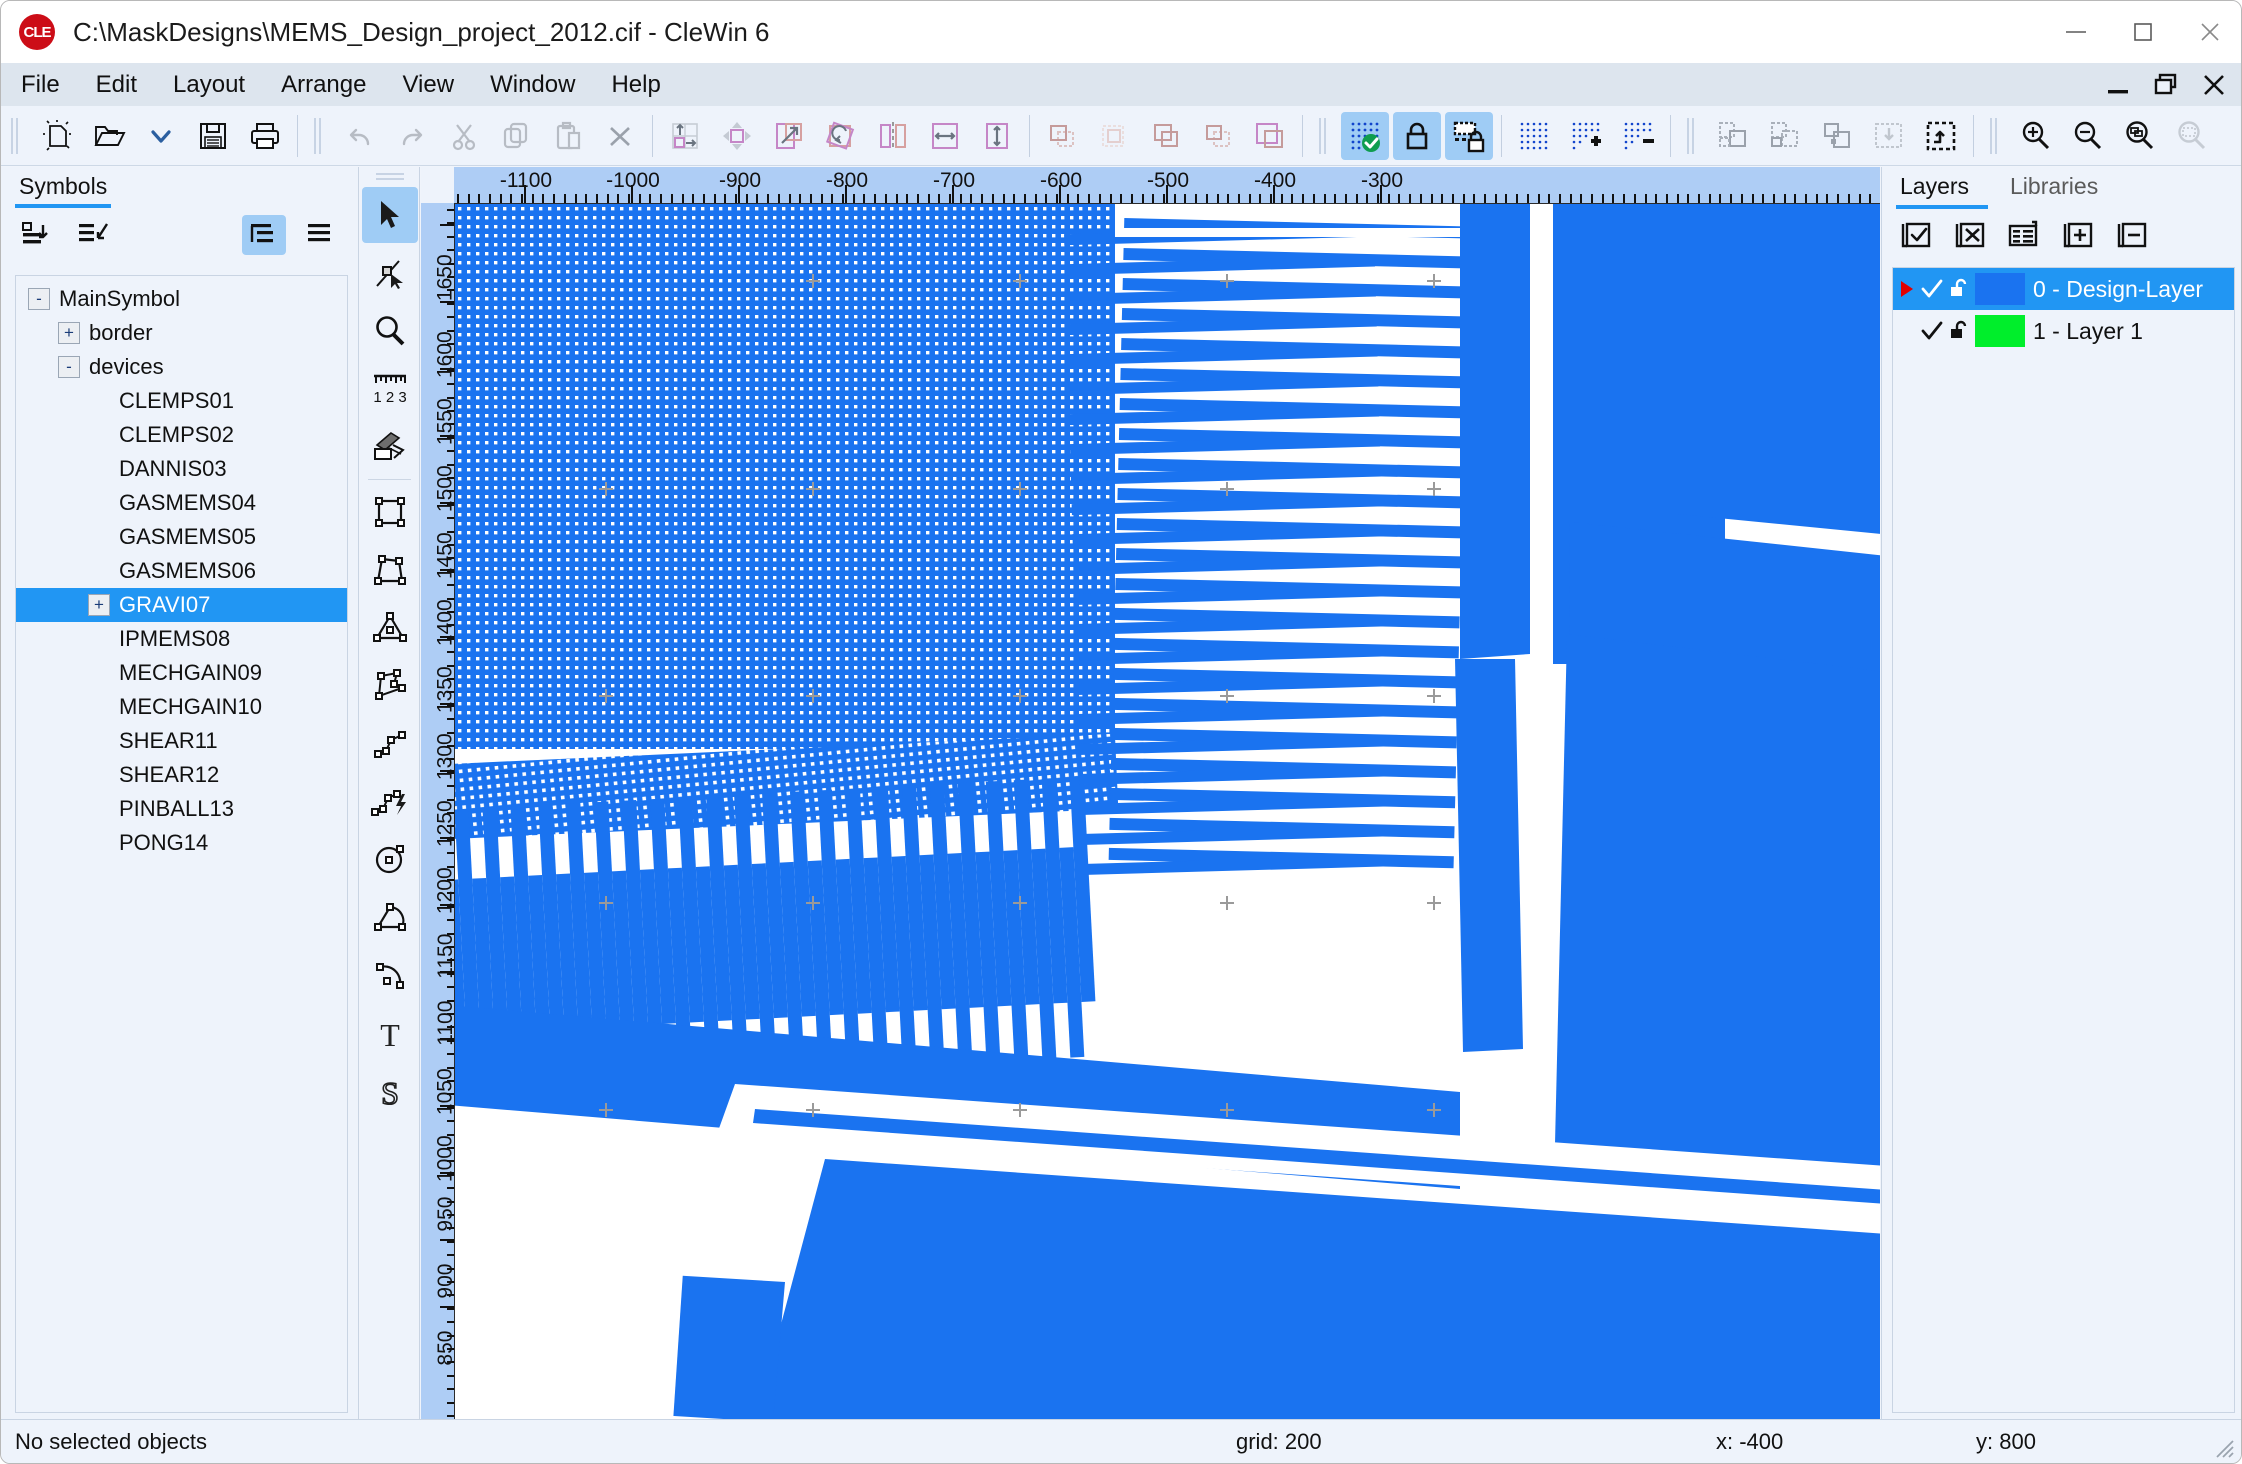 This screenshot has height=1464, width=2242. I want to click on unlocked-padlock-icon, so click(1960, 289).